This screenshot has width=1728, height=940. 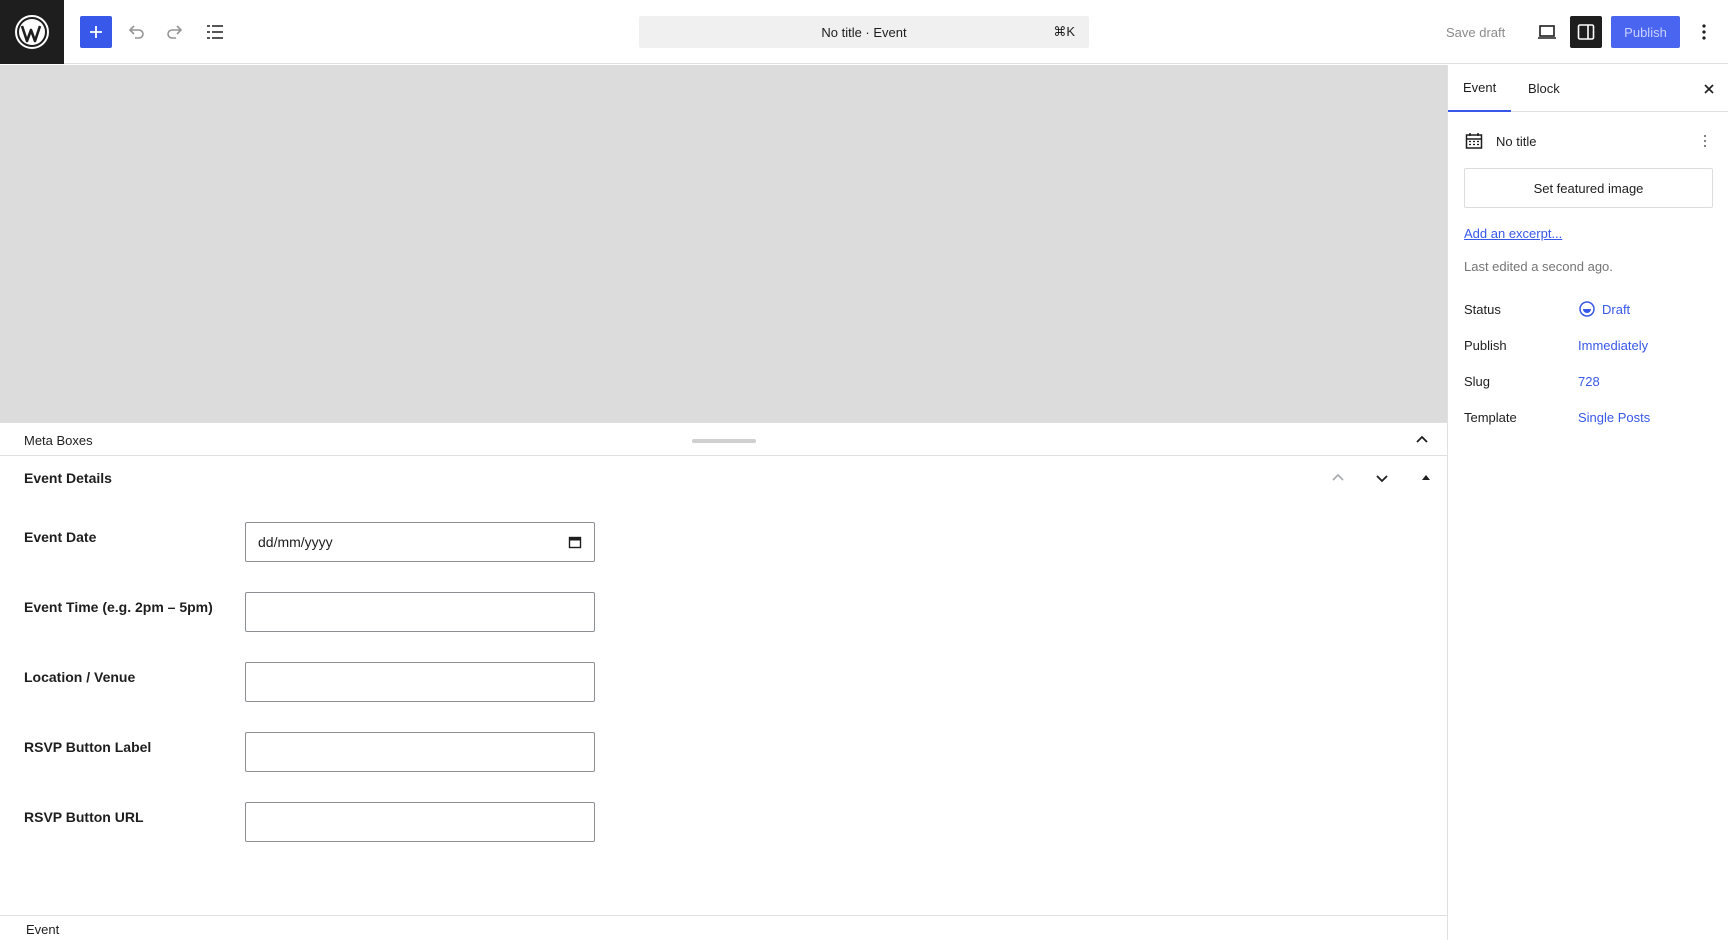 I want to click on status-value-button: Draft, so click(x=1604, y=309).